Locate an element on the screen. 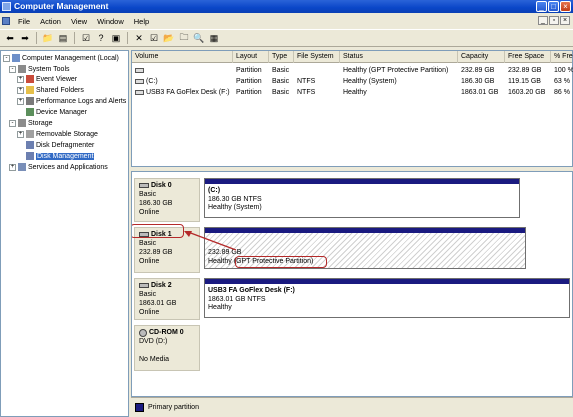 This screenshot has height=417, width=573. cdrom-label: CD-ROM 0 DVD (D:) No Media is located at coordinates (167, 348).